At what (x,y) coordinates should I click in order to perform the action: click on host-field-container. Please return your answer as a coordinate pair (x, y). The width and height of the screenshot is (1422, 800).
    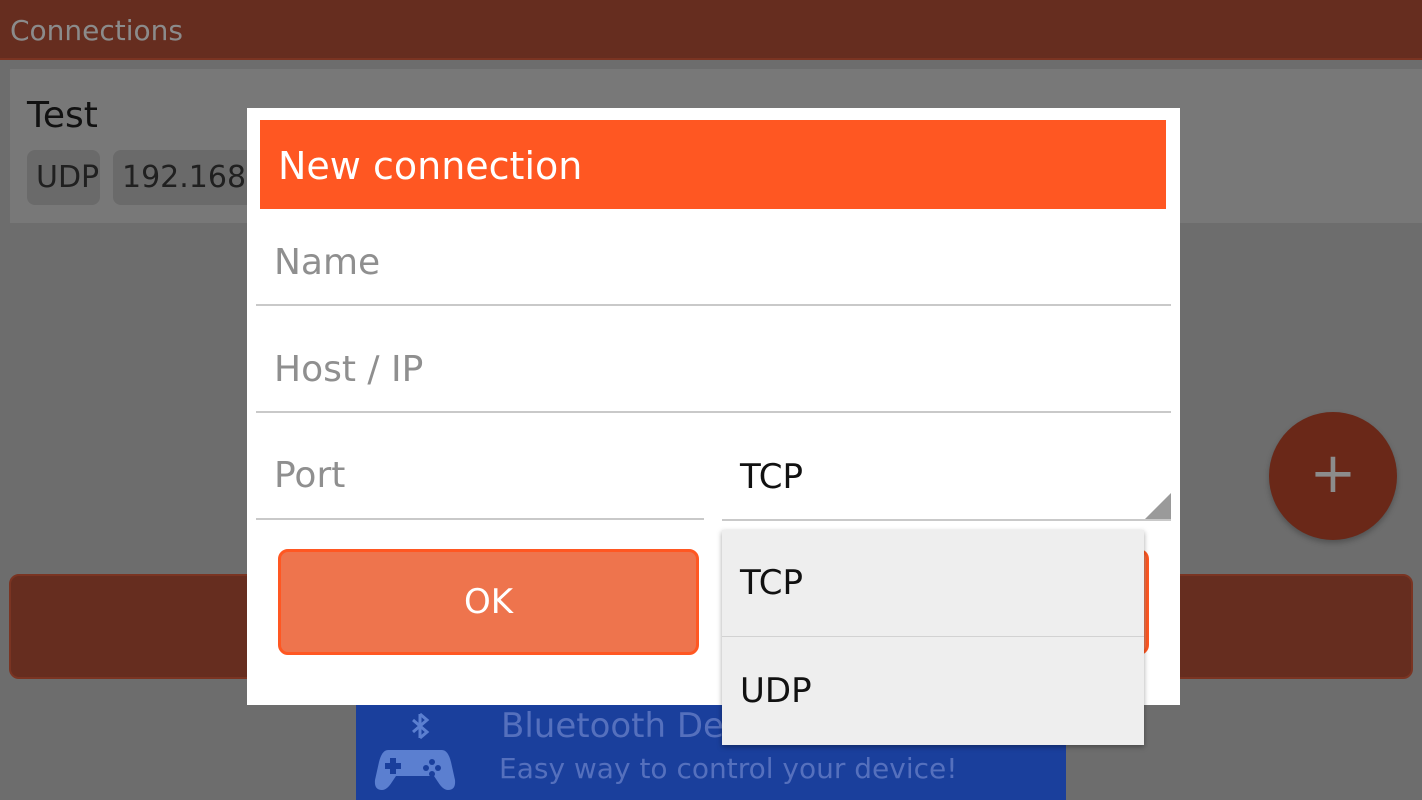
    Looking at the image, I should click on (713, 374).